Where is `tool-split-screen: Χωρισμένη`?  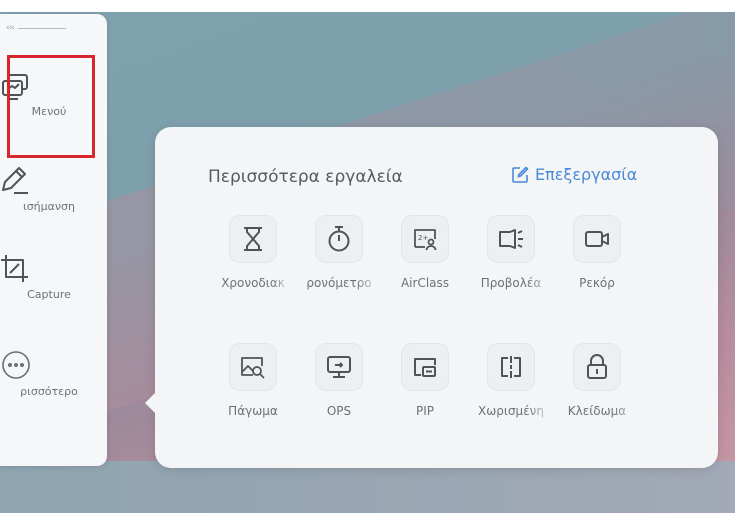
tool-split-screen: Χωρισμένη is located at coordinates (511, 380).